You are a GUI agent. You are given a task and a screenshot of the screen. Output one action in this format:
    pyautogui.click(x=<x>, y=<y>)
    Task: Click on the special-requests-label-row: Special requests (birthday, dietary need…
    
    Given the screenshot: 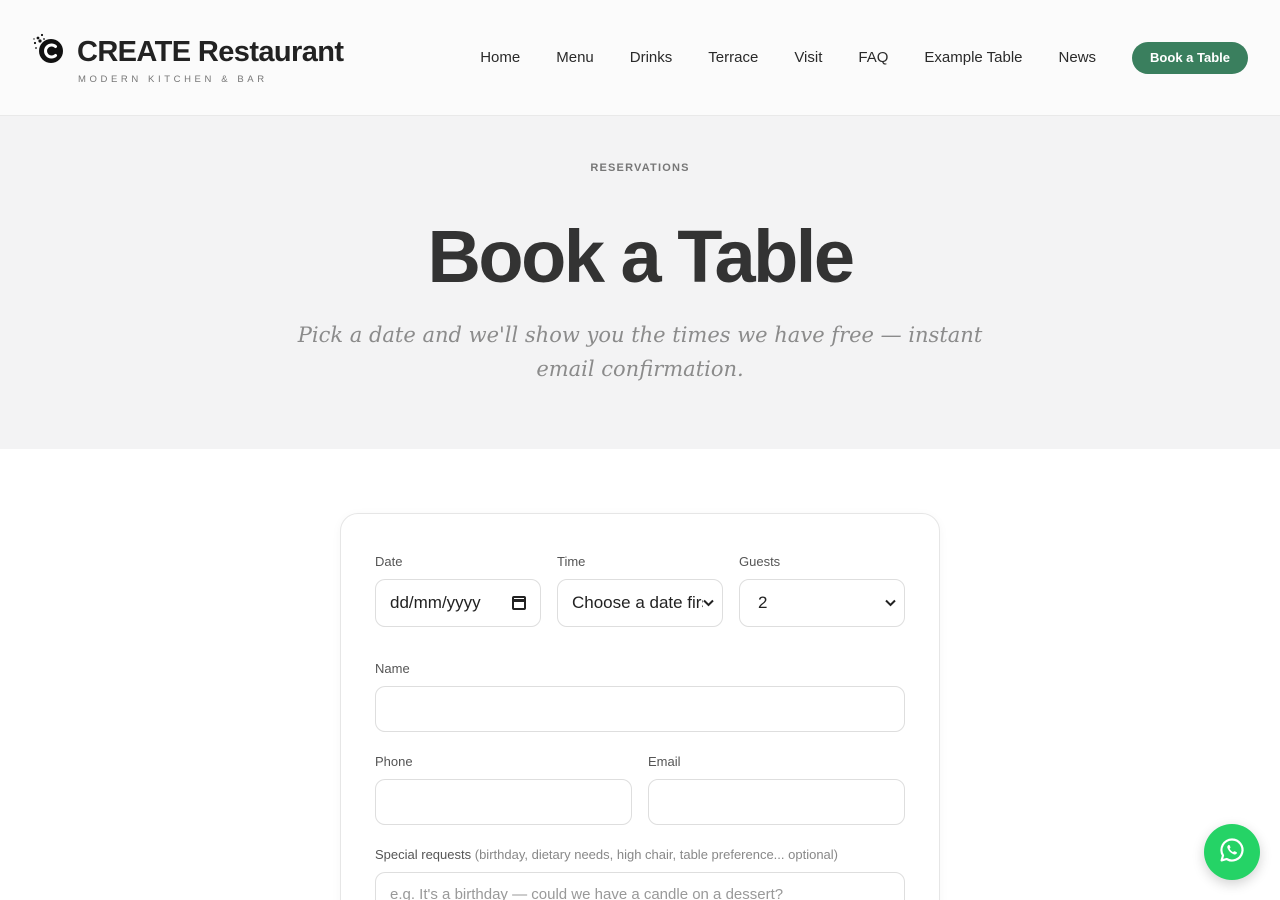 What is the action you would take?
    pyautogui.click(x=606, y=854)
    